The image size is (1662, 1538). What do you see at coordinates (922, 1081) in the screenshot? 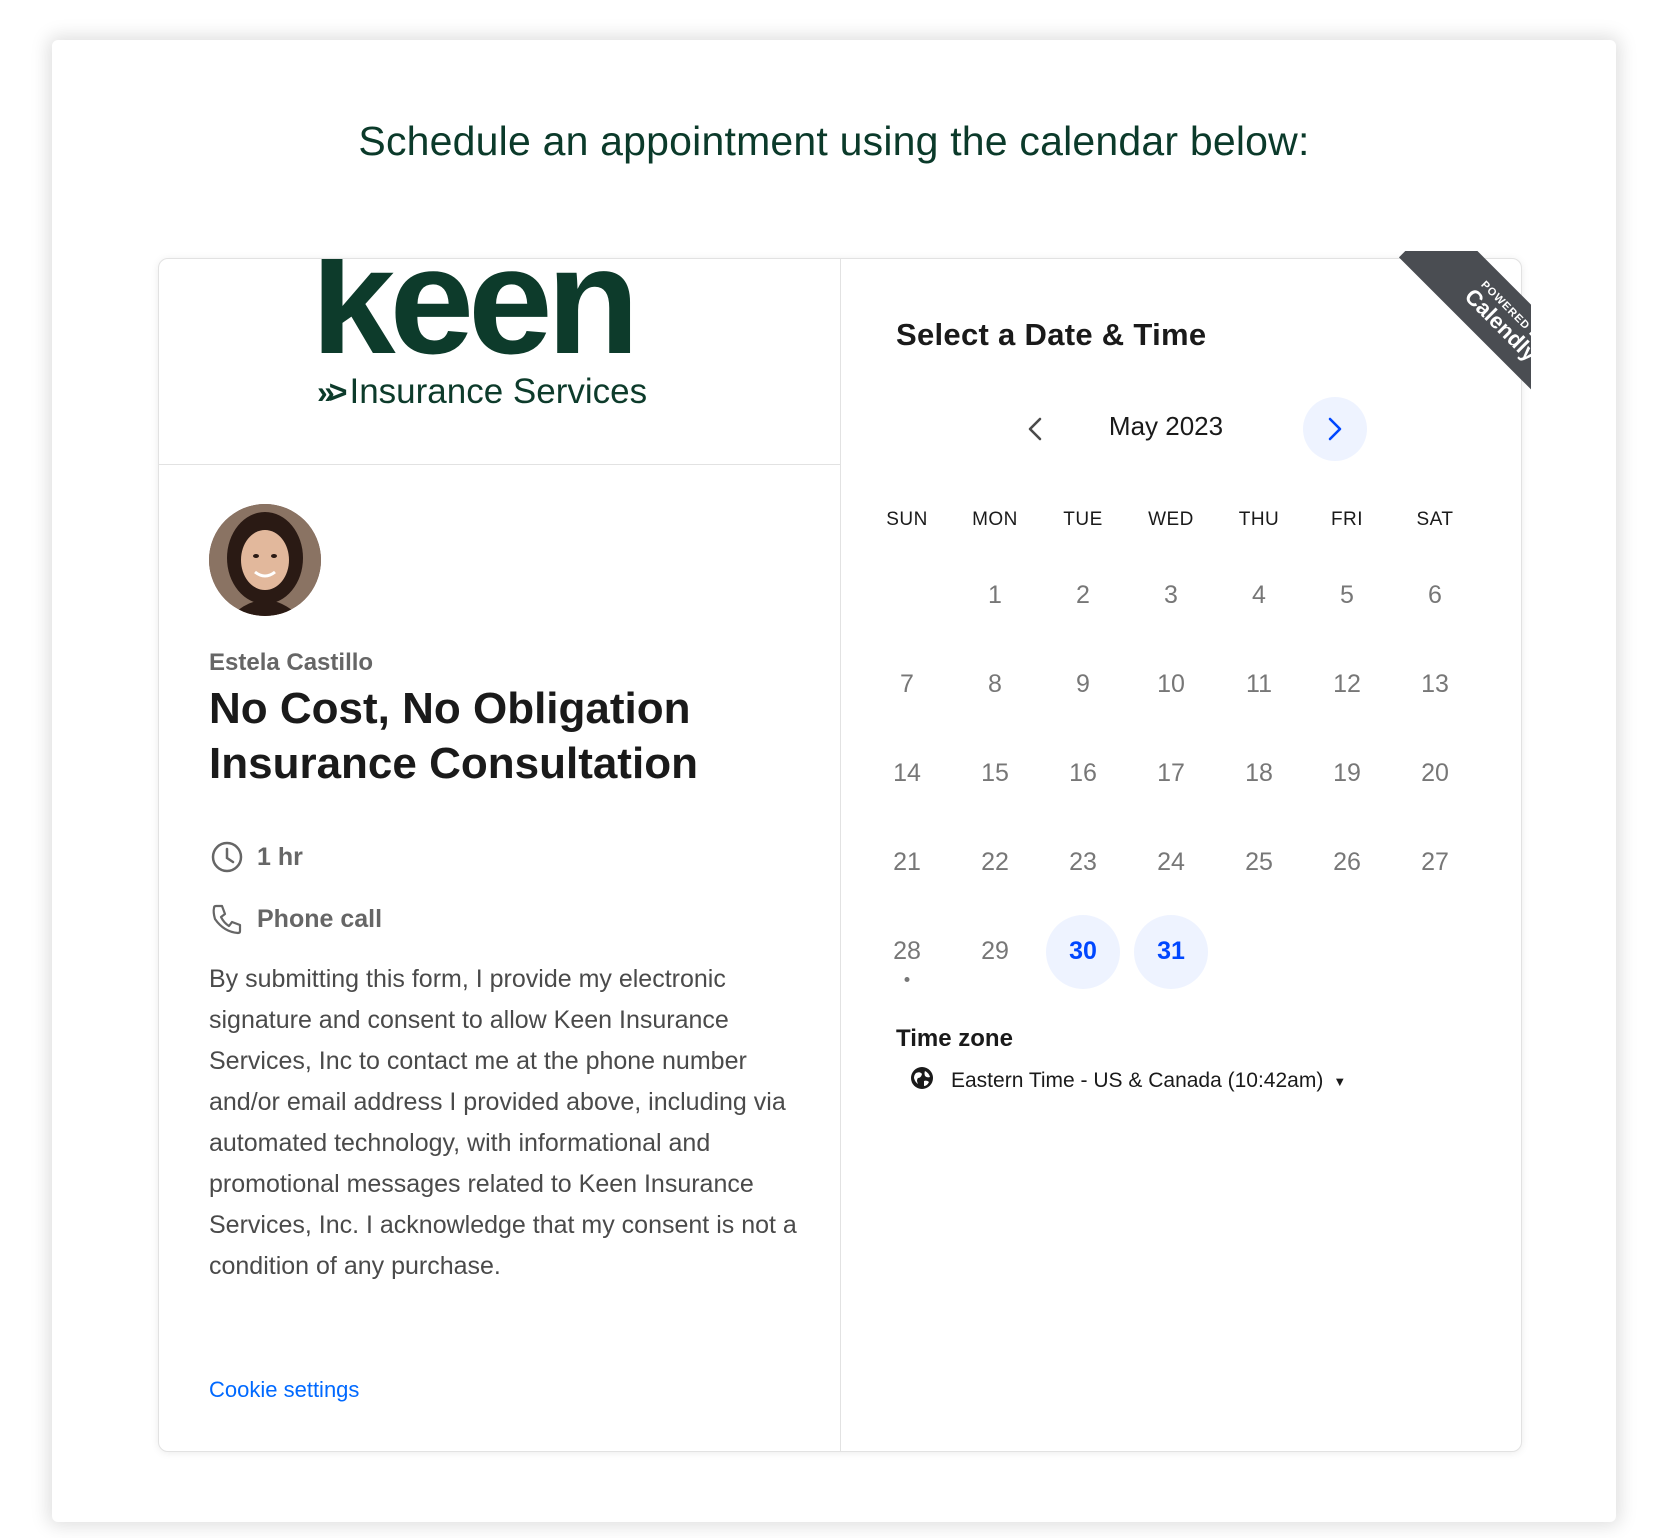
I see `globe-icon` at bounding box center [922, 1081].